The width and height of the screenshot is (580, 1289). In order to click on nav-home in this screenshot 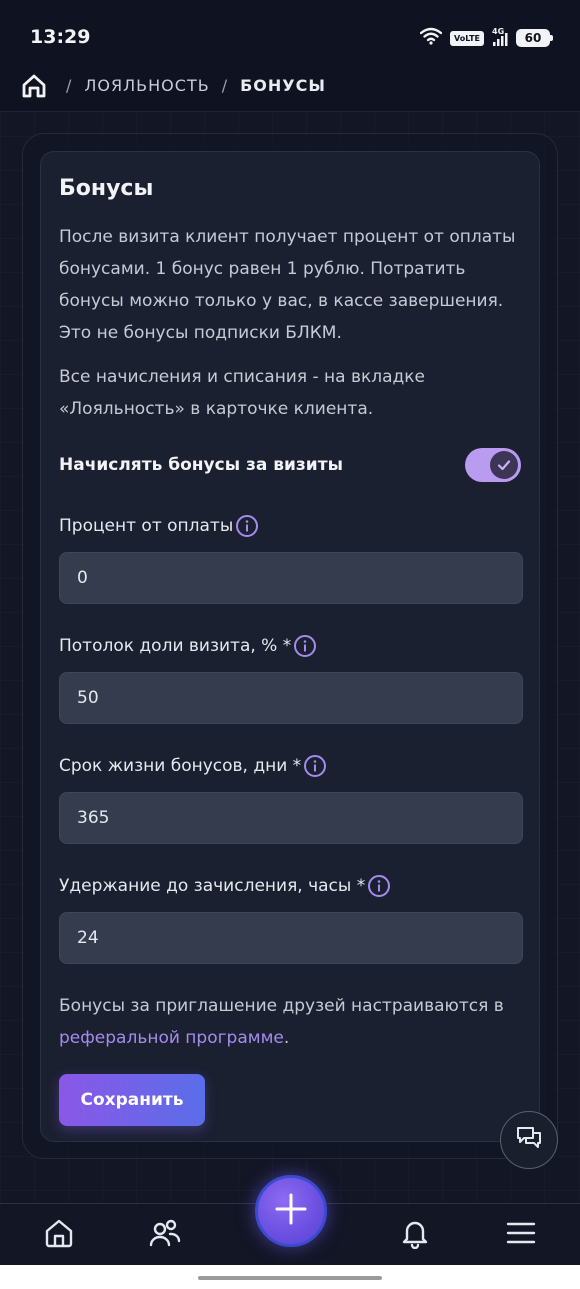, I will do `click(59, 1235)`.